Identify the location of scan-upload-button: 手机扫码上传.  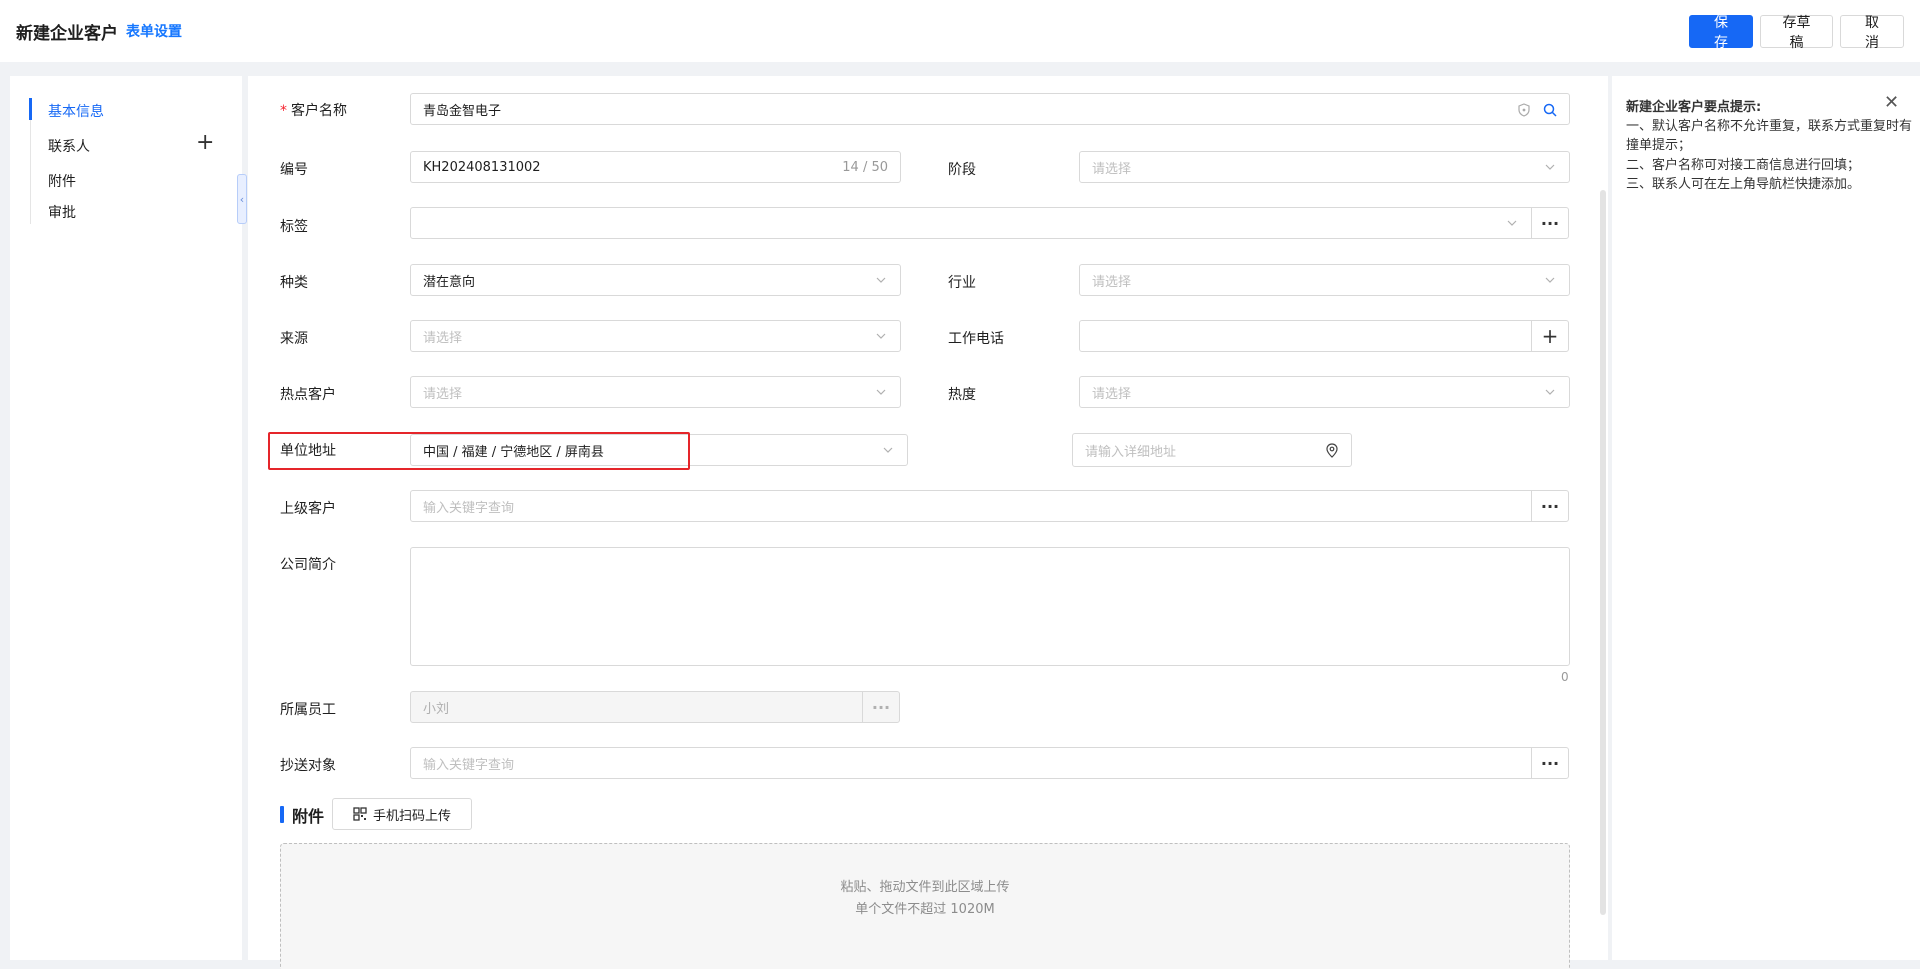
(402, 814).